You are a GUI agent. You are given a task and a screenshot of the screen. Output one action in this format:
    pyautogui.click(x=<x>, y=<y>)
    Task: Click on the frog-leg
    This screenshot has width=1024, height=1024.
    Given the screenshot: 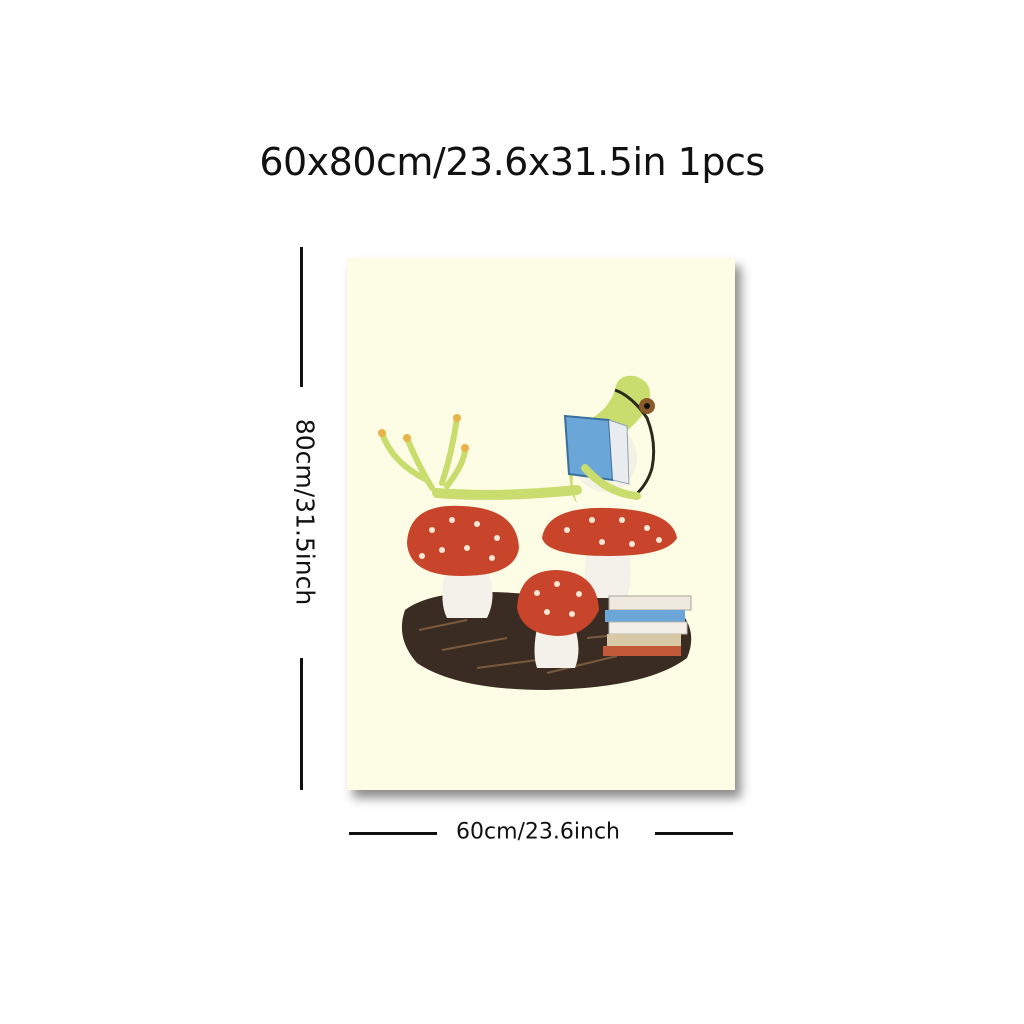 What is the action you would take?
    pyautogui.click(x=507, y=492)
    